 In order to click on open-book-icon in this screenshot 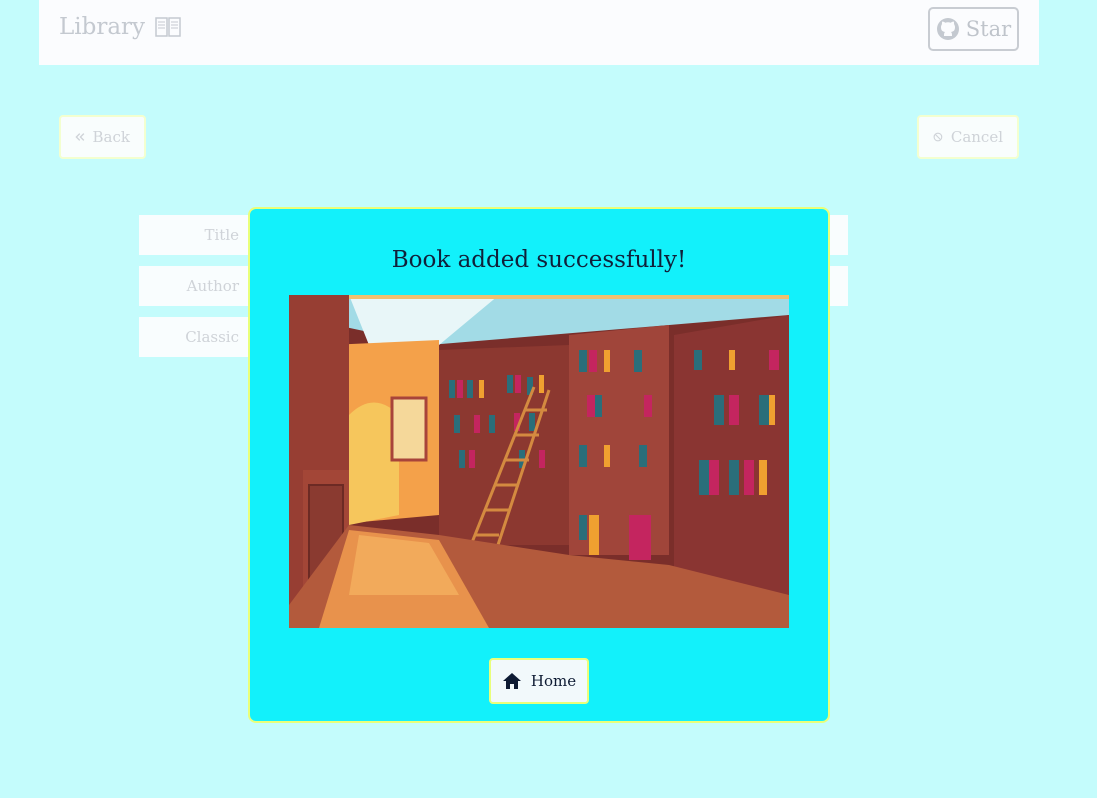, I will do `click(168, 27)`.